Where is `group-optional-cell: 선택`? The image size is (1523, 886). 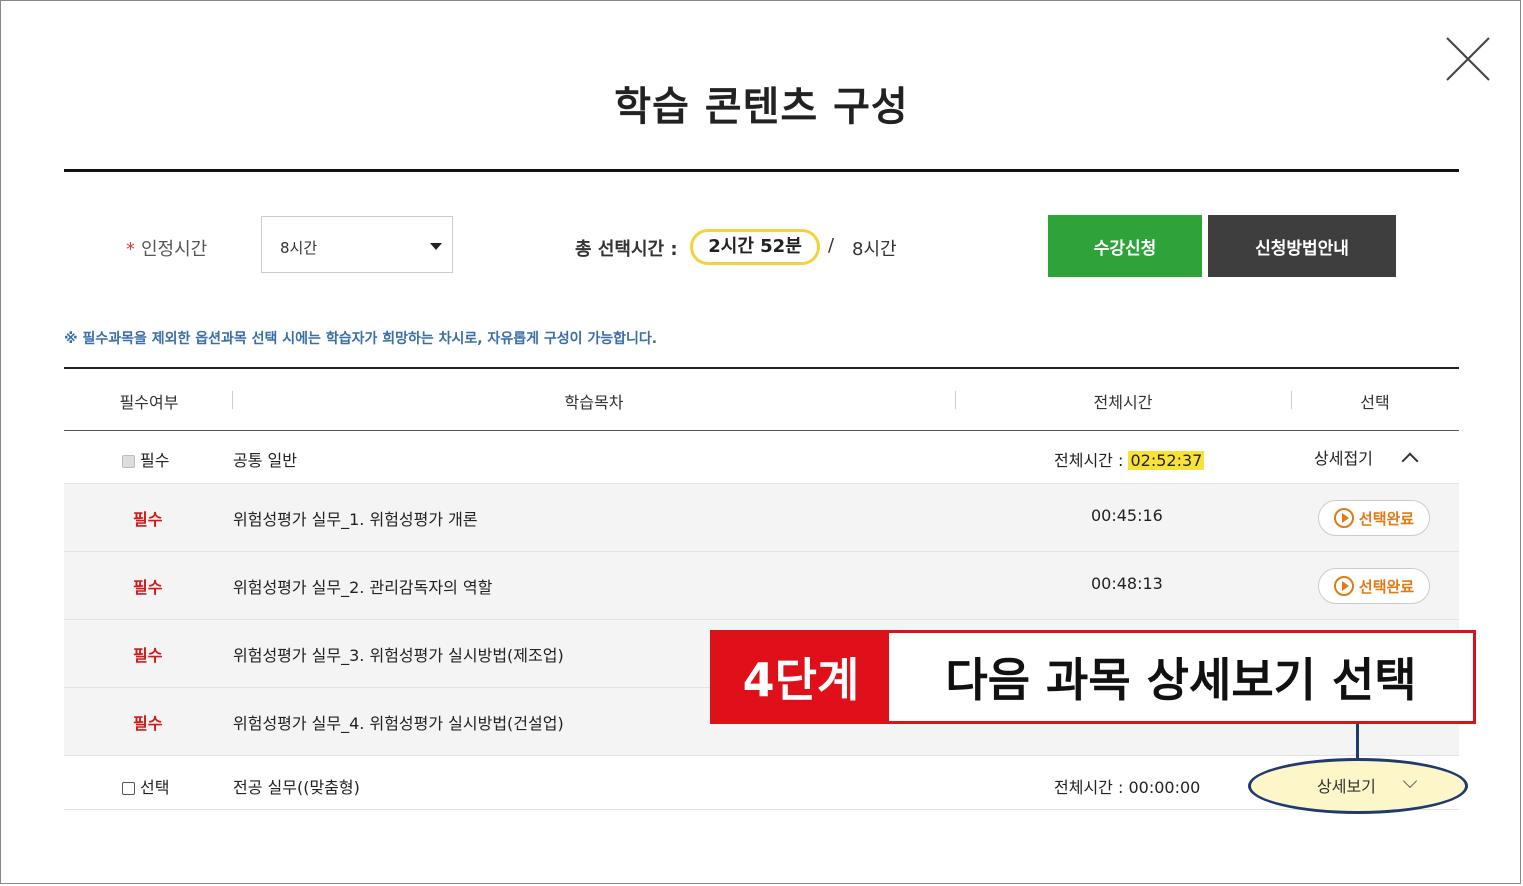
group-optional-cell: 선택 is located at coordinates (145, 786).